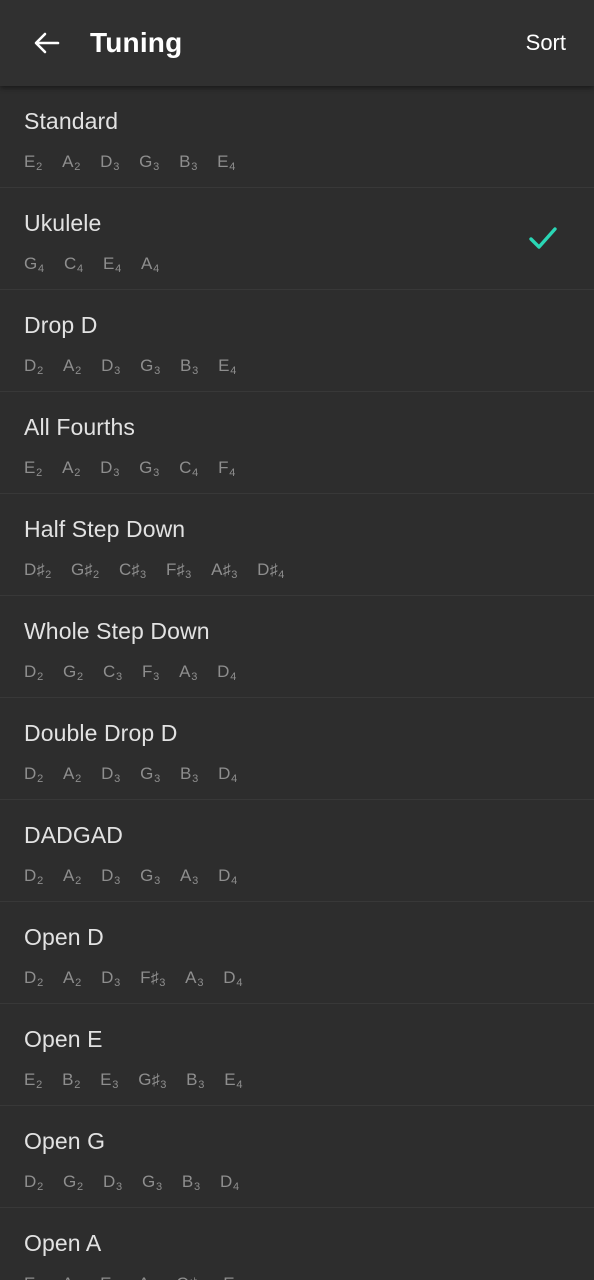 This screenshot has width=594, height=1280. What do you see at coordinates (297, 545) in the screenshot?
I see `tuning-row: Half Step Down D♯2 G♯2 C♯3 F♯3 A♯3 D♯4` at bounding box center [297, 545].